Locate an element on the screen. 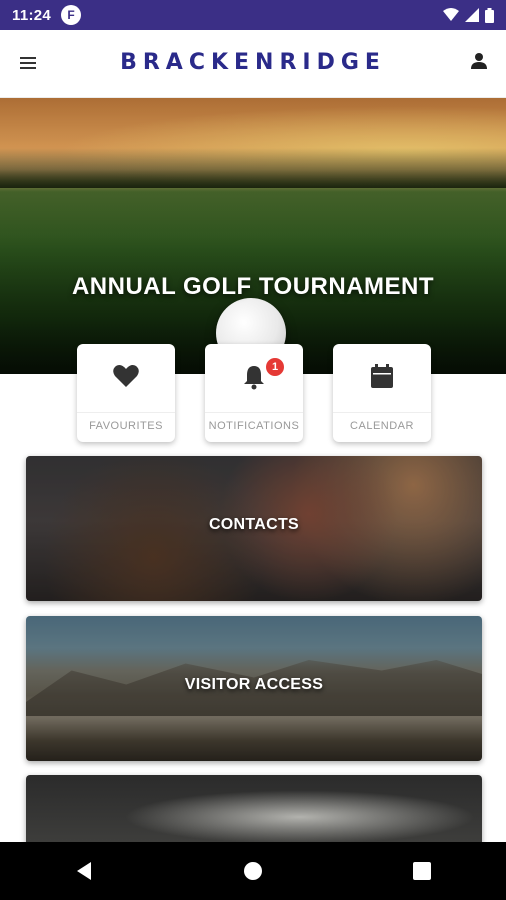  app-header: BRACKENRIDGE is located at coordinates (253, 64).